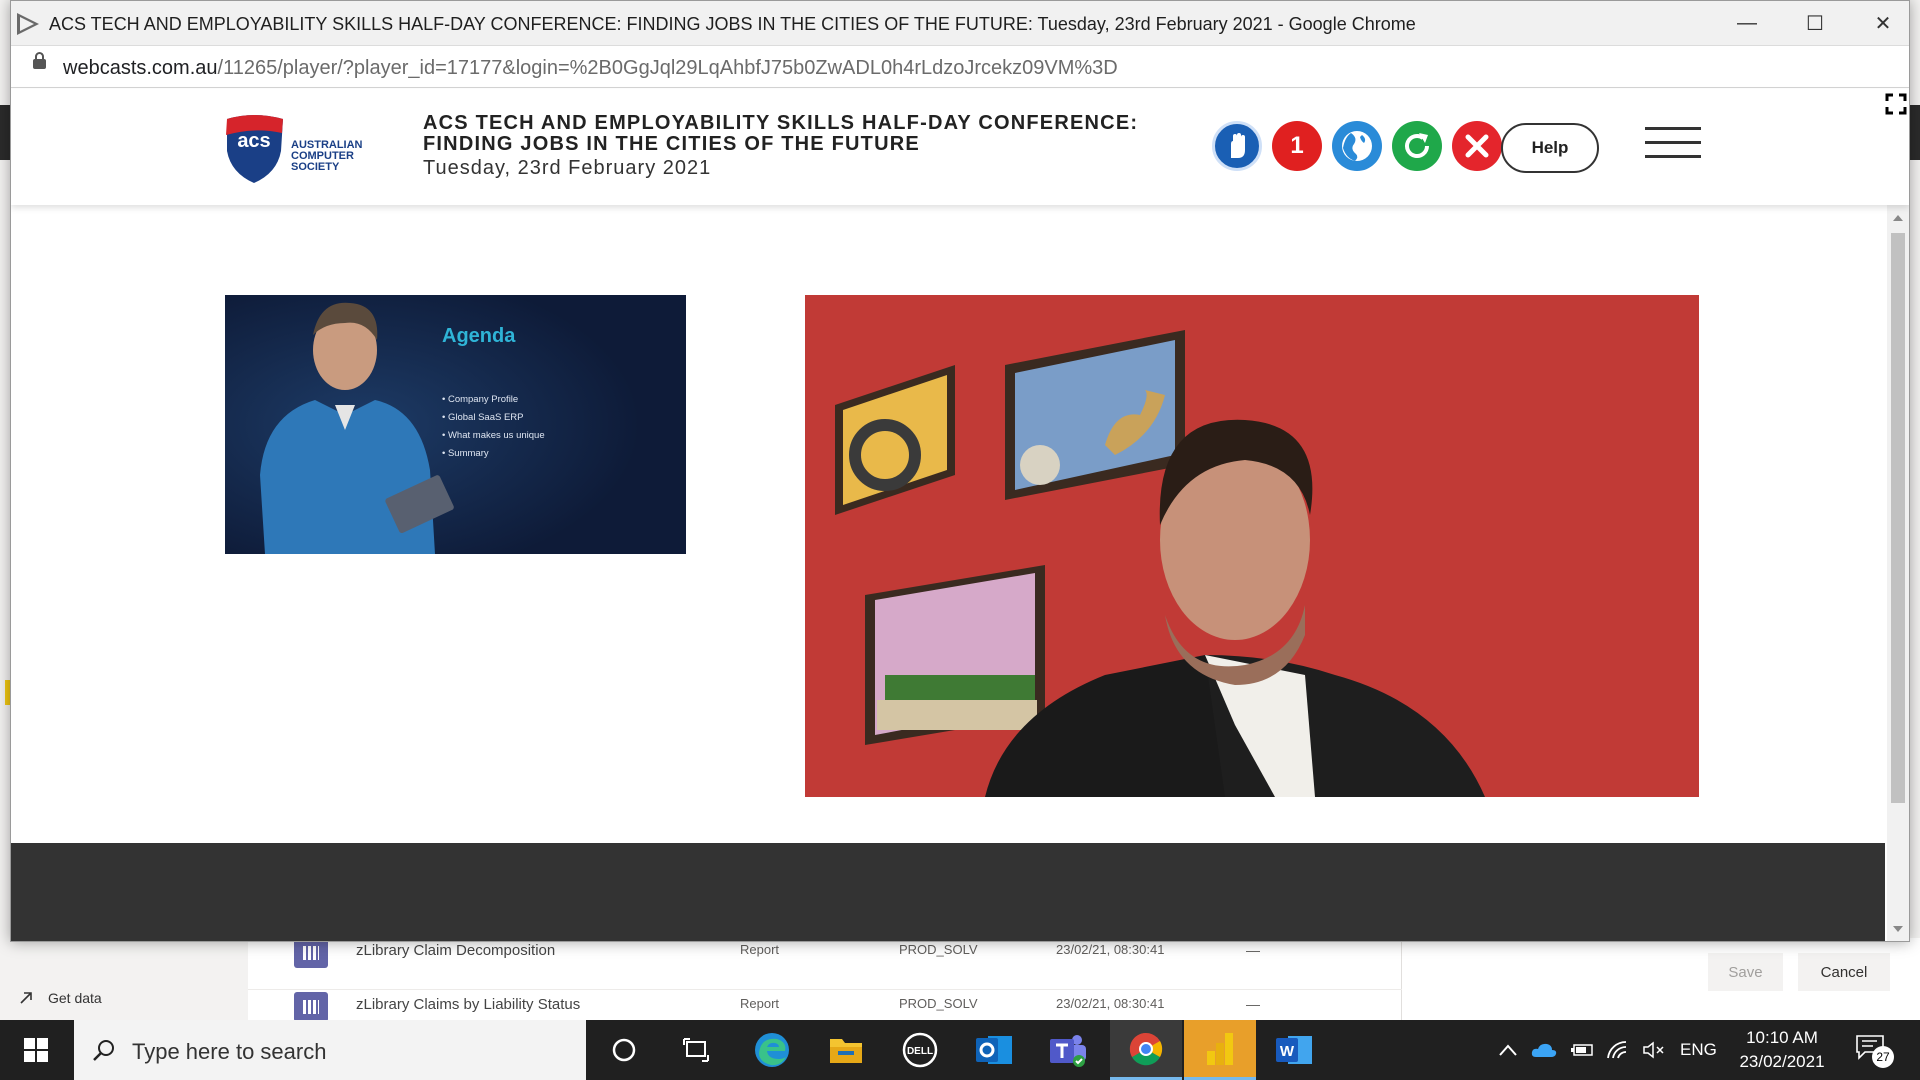 Image resolution: width=1920 pixels, height=1080 pixels. I want to click on slide-agenda-item: Global SaaS ERP, so click(493, 418).